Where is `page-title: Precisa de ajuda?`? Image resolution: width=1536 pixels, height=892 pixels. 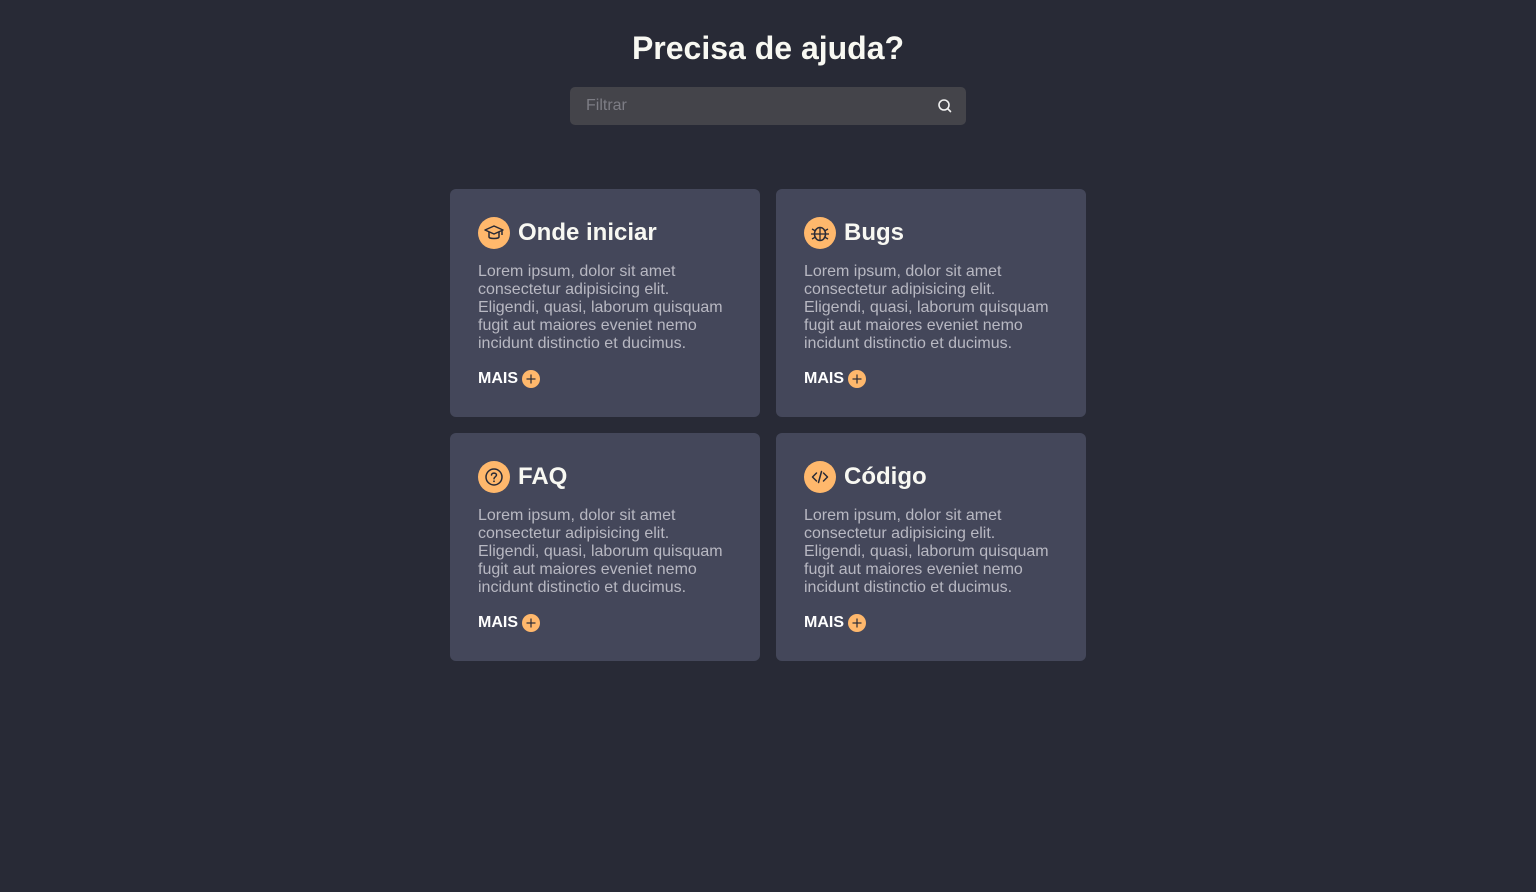 page-title: Precisa de ajuda? is located at coordinates (768, 48).